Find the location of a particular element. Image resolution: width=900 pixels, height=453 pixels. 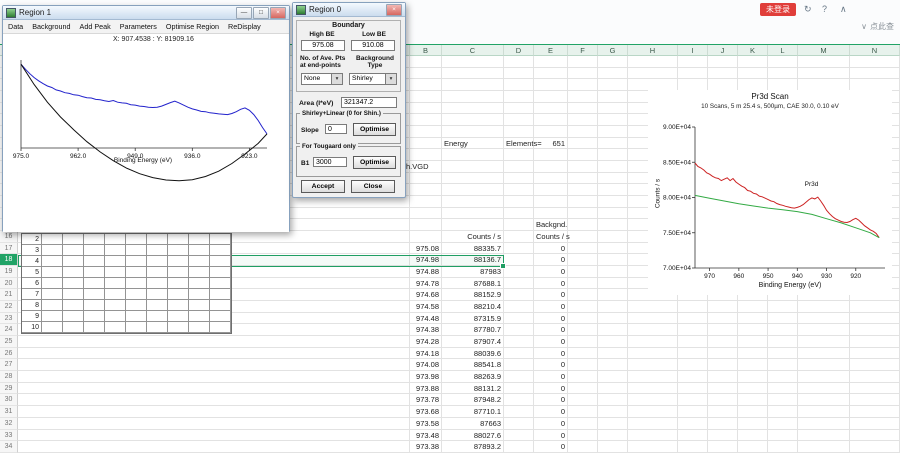

cell-H1 is located at coordinates (653, 62).